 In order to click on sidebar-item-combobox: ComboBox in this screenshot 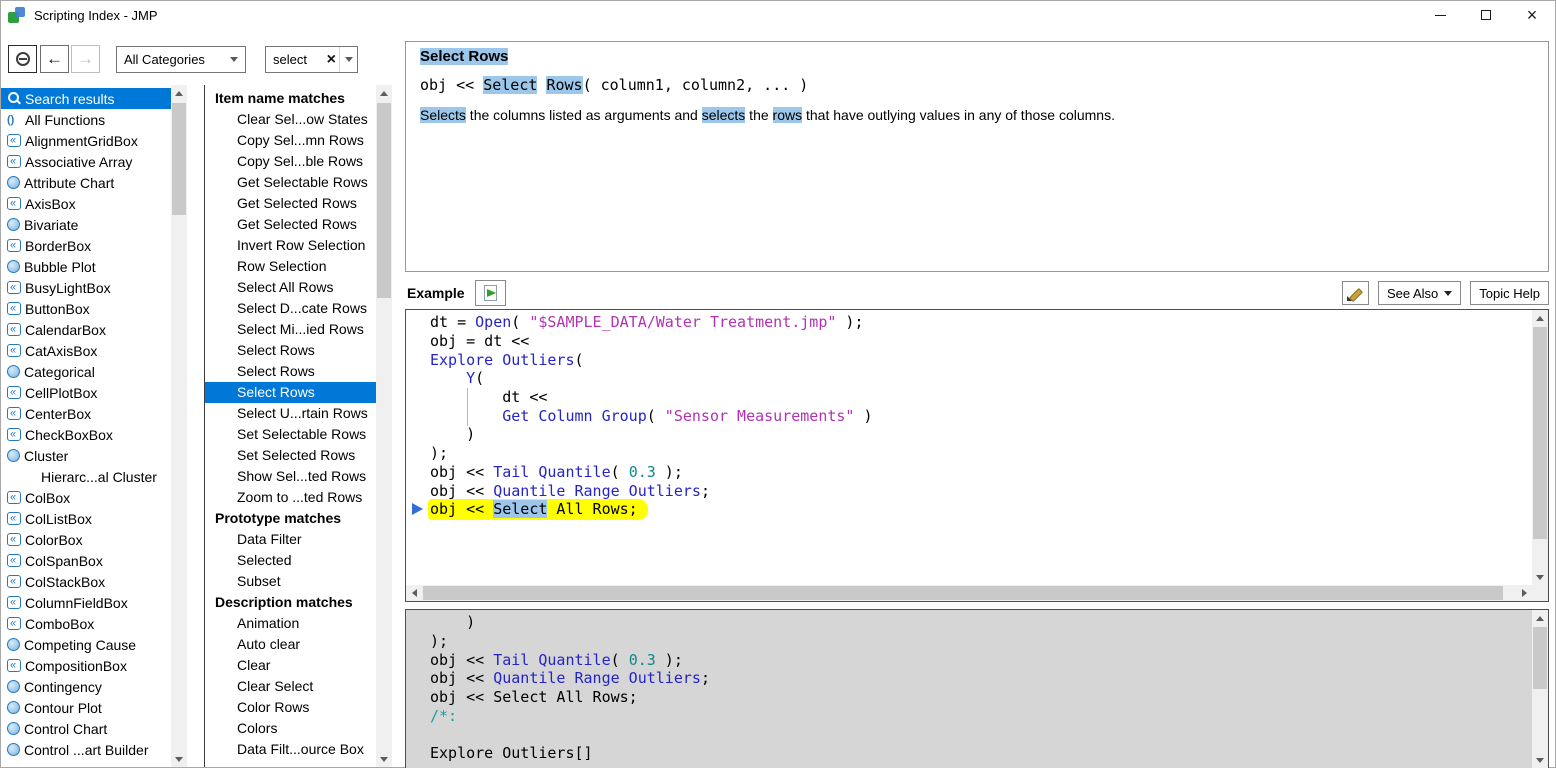, I will do `click(86, 623)`.